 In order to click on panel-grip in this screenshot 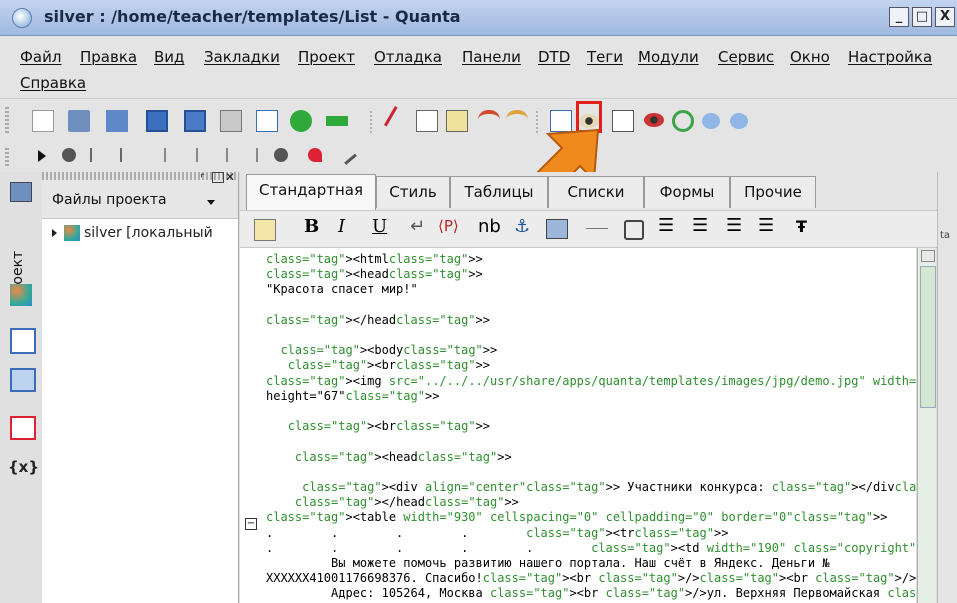, I will do `click(140, 176)`.